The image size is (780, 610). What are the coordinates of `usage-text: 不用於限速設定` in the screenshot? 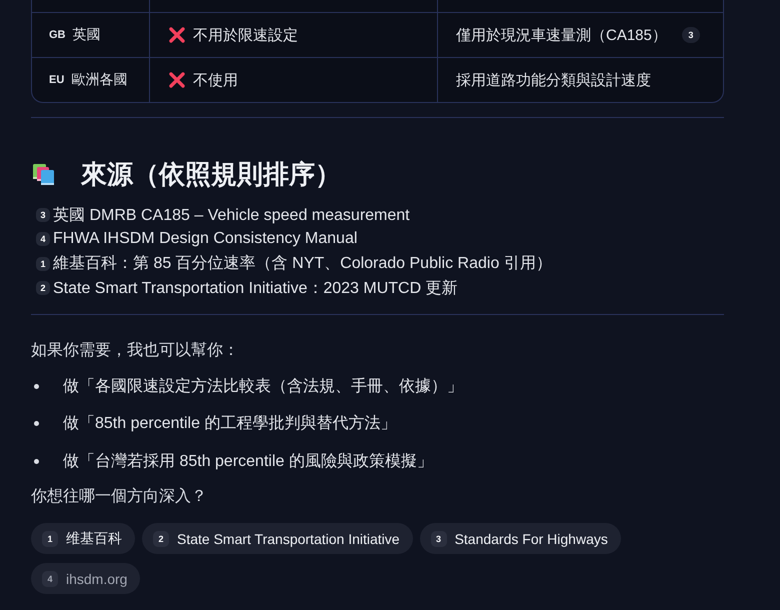 It's located at (245, 35).